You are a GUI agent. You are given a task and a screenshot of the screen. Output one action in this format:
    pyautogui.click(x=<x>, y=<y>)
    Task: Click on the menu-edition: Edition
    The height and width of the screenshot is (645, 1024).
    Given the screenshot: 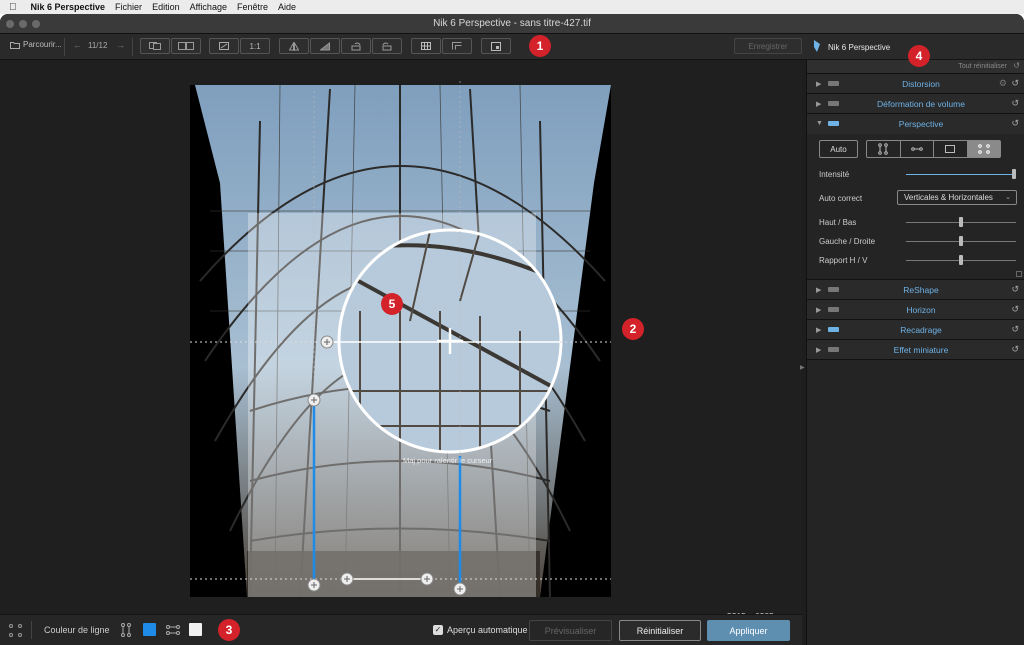 What is the action you would take?
    pyautogui.click(x=166, y=7)
    